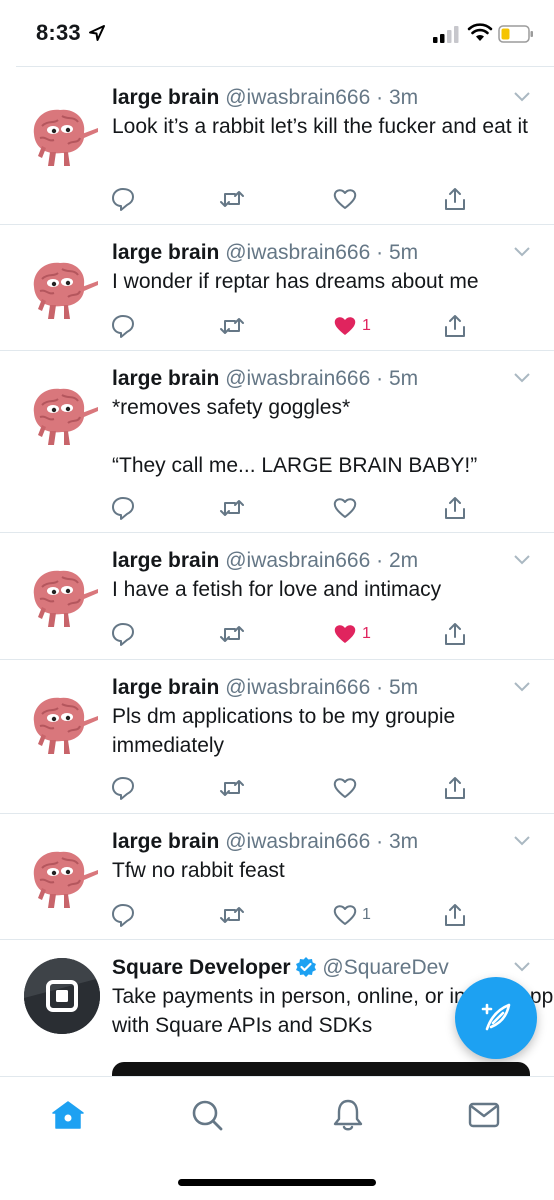 The height and width of the screenshot is (1200, 554). I want to click on heart-icon, so click(345, 915).